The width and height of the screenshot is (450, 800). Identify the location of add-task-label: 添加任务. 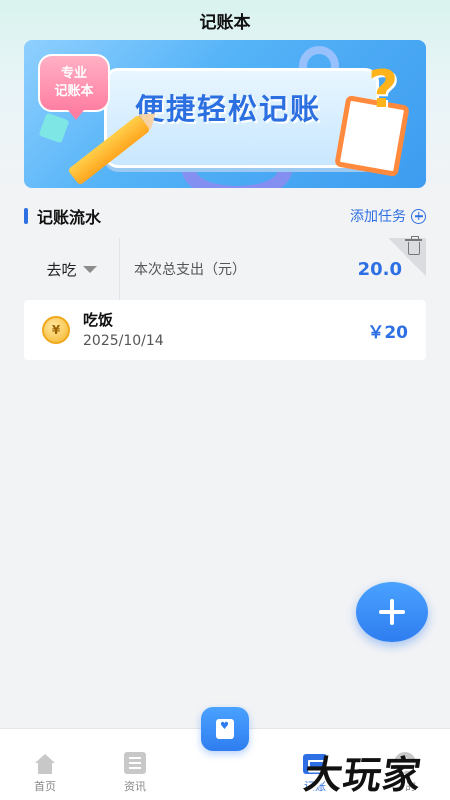
(378, 217).